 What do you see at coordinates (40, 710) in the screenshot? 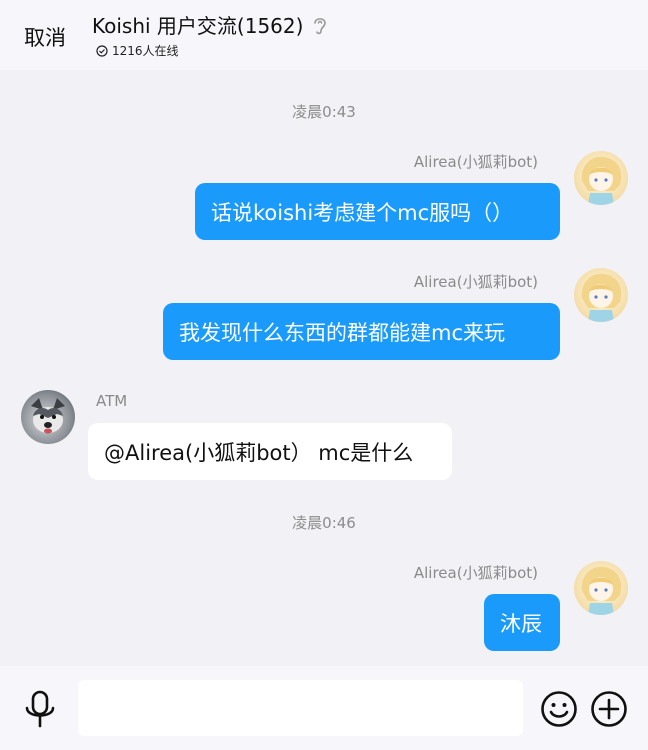
I see `mic-icon` at bounding box center [40, 710].